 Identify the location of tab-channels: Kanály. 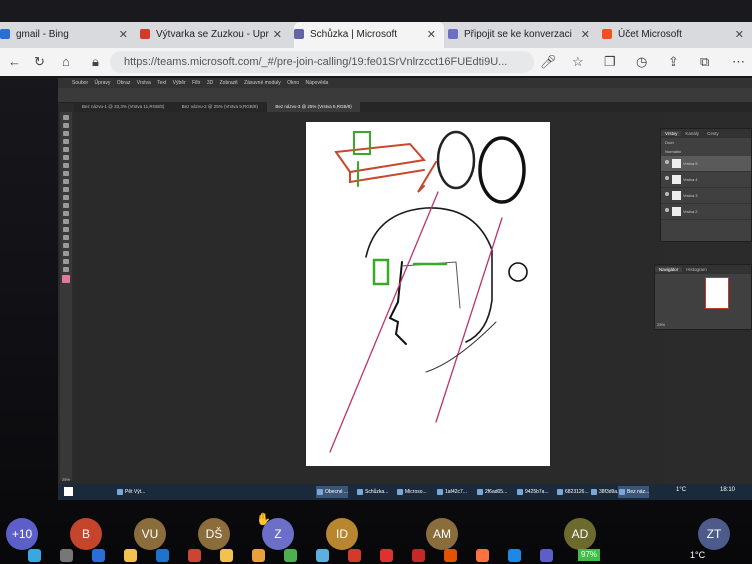
(692, 133).